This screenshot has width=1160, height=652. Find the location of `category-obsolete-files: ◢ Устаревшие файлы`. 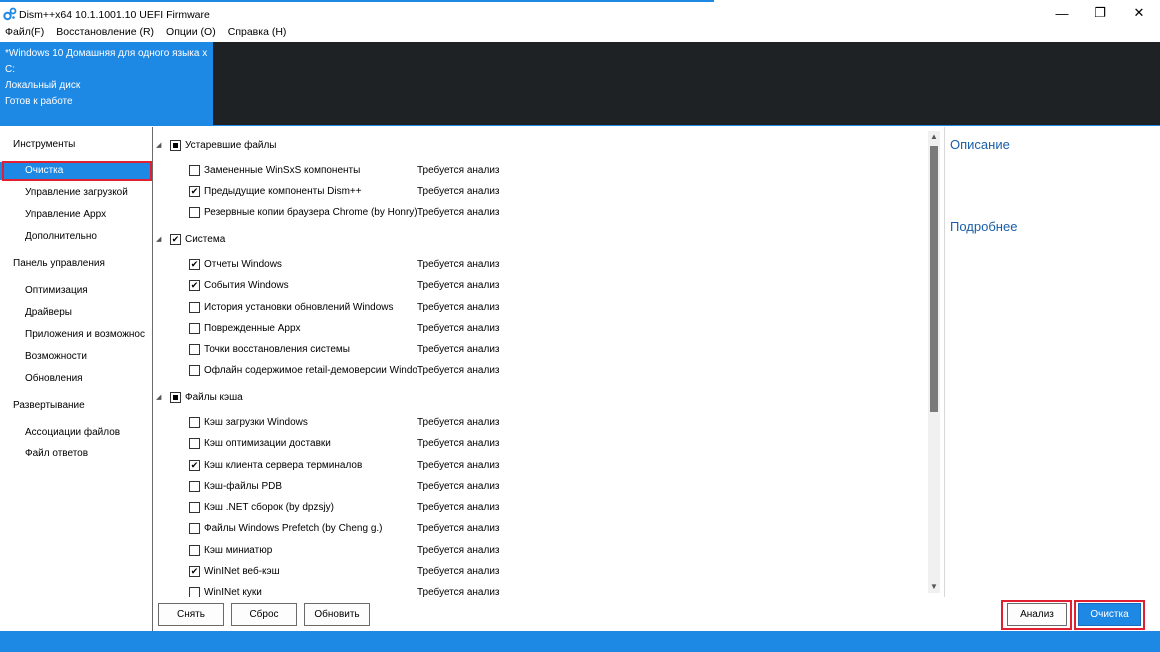

category-obsolete-files: ◢ Устаревшие файлы is located at coordinates (215, 145).